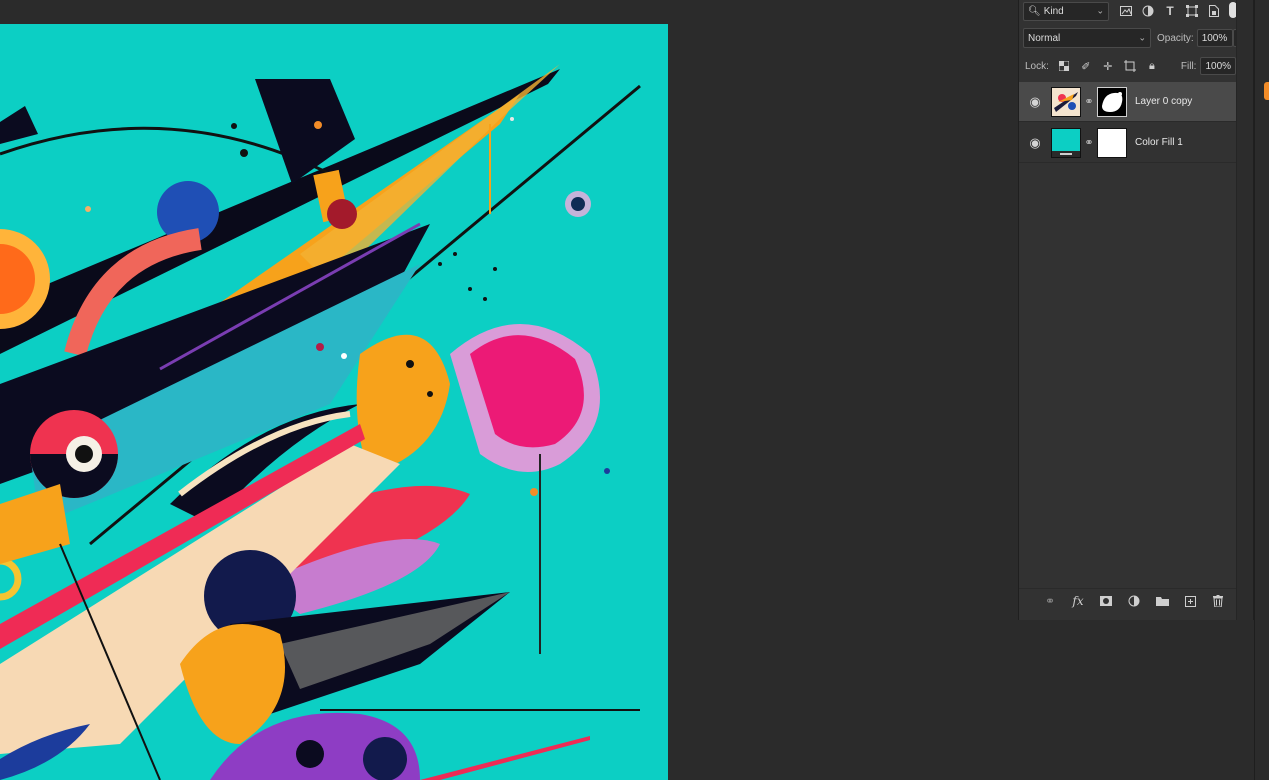  Describe the element at coordinates (1037, 66) in the screenshot. I see `lock-label: Lock:` at that location.